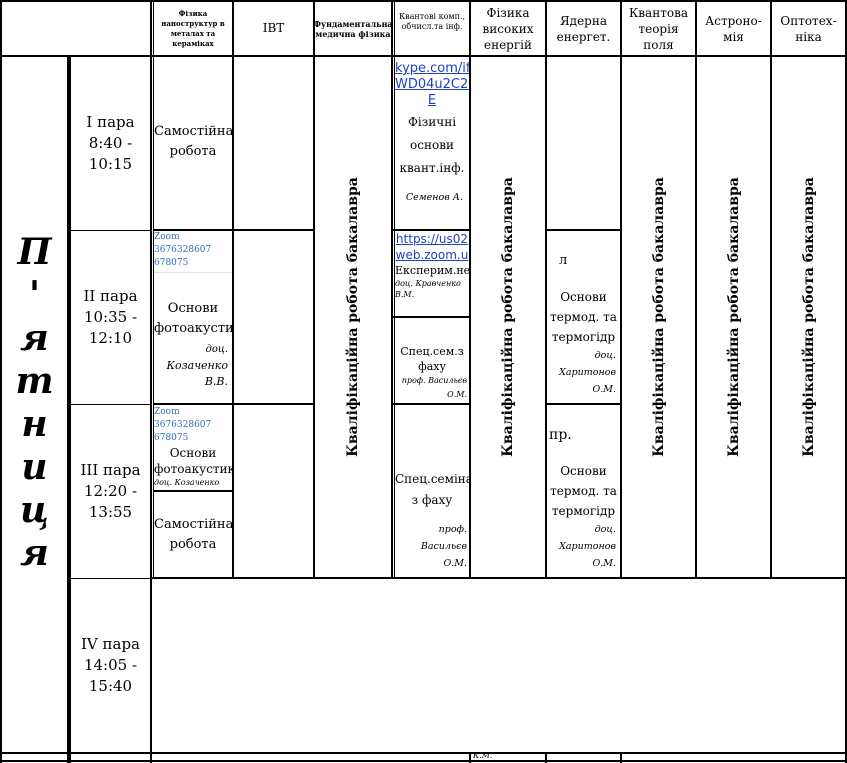 This screenshot has height=763, width=847. Describe the element at coordinates (110, 644) in the screenshot. I see `period-name: IV пара` at that location.